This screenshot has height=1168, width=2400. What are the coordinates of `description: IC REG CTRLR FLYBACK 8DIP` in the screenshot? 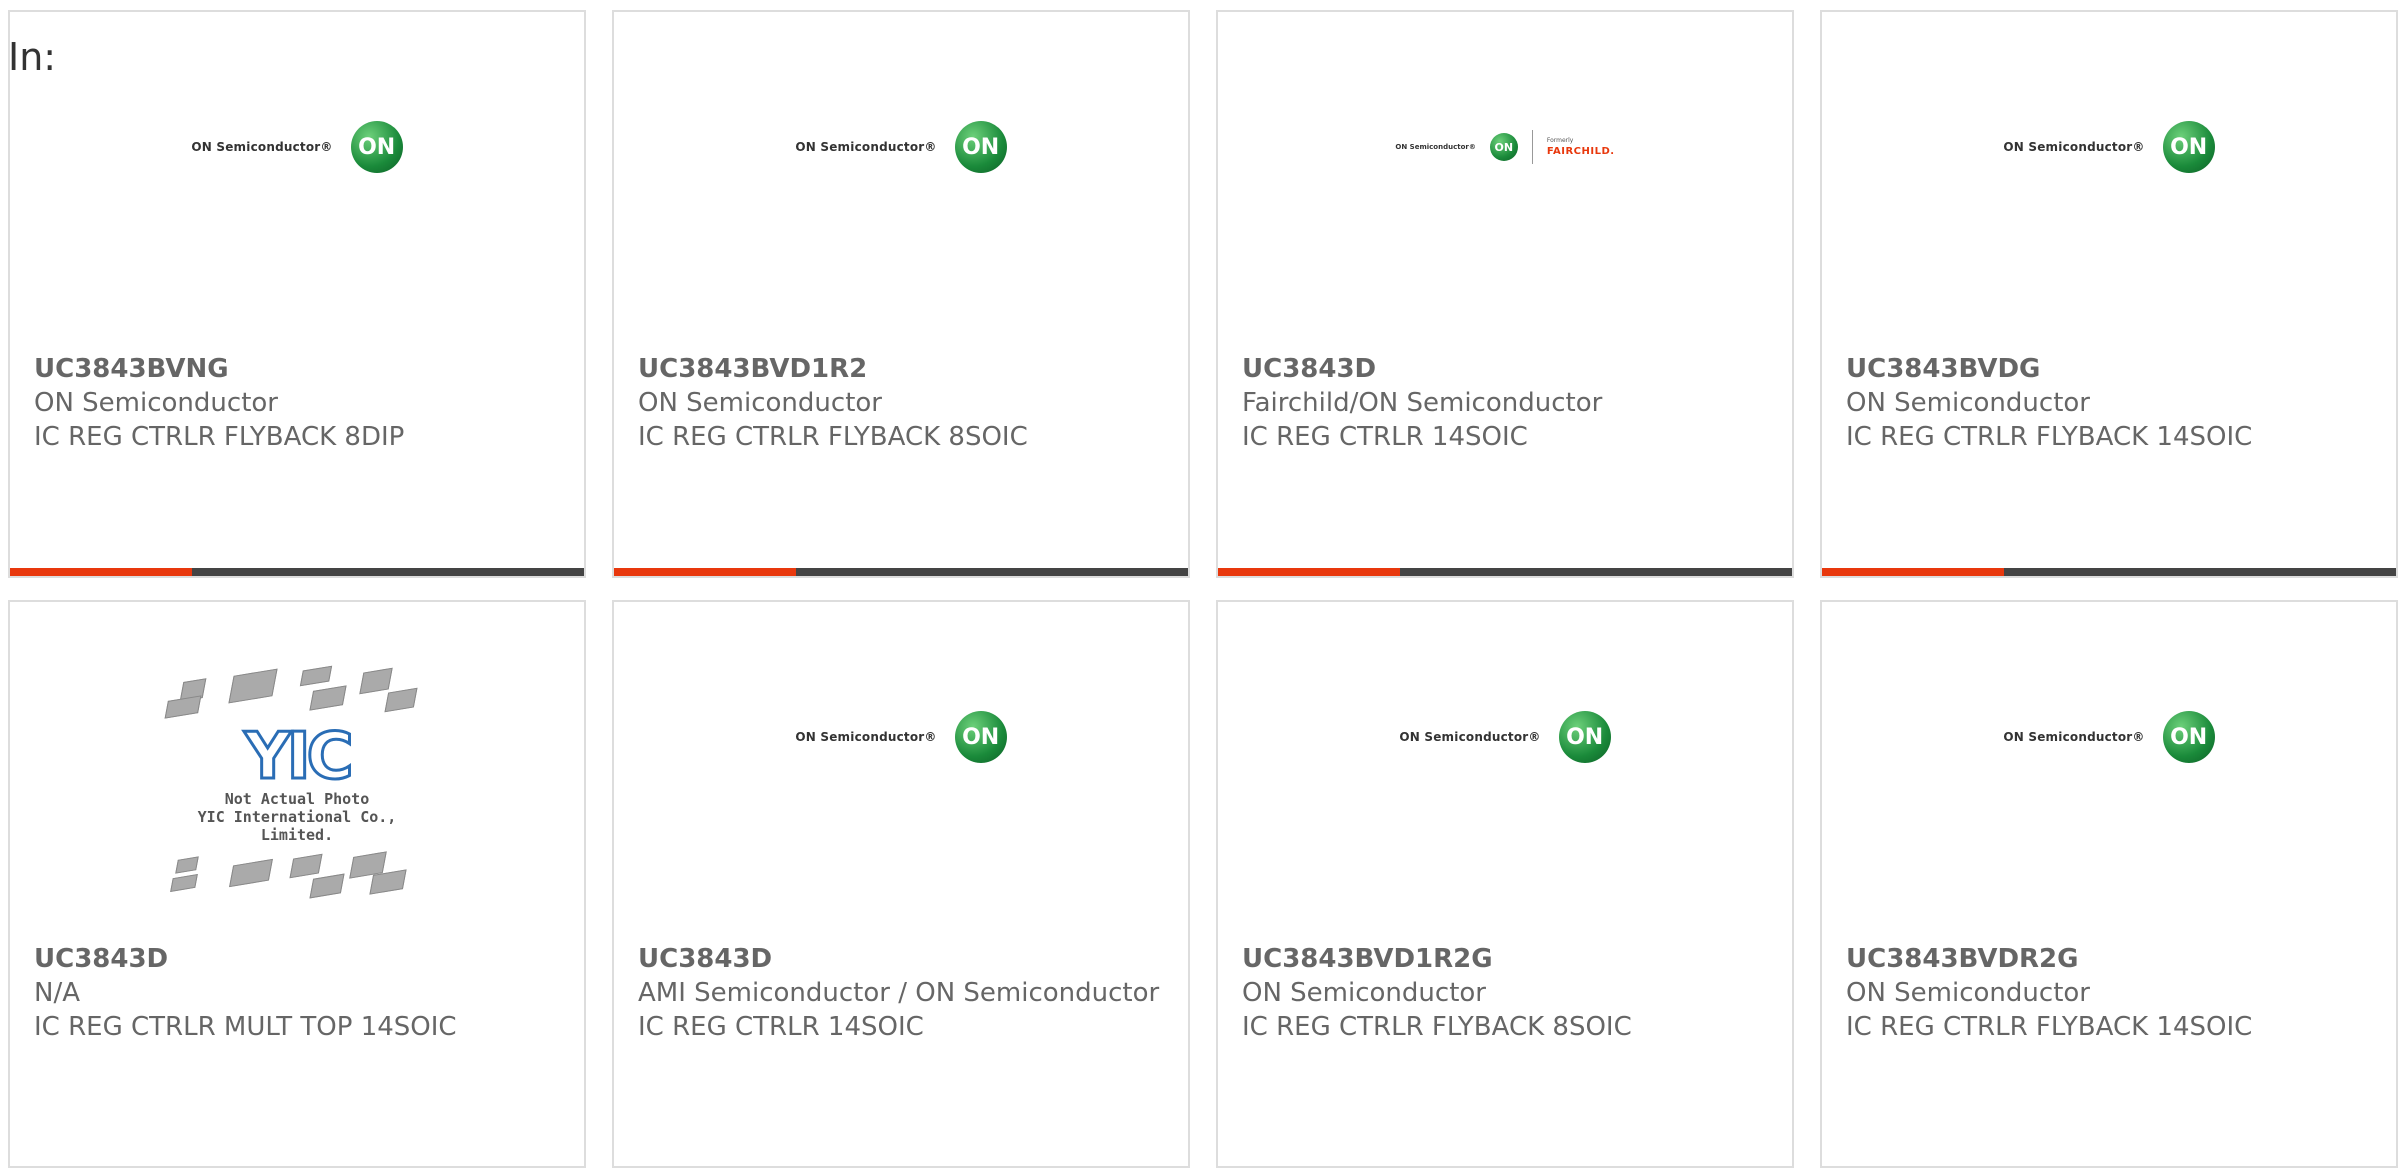 It's located at (219, 437).